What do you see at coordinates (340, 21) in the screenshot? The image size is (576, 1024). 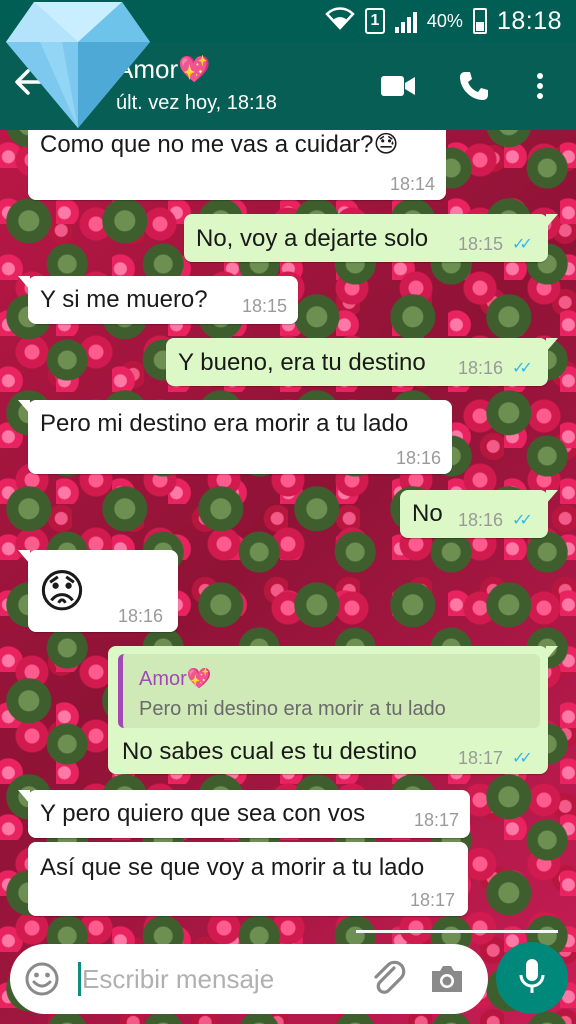 I see `wifi-icon` at bounding box center [340, 21].